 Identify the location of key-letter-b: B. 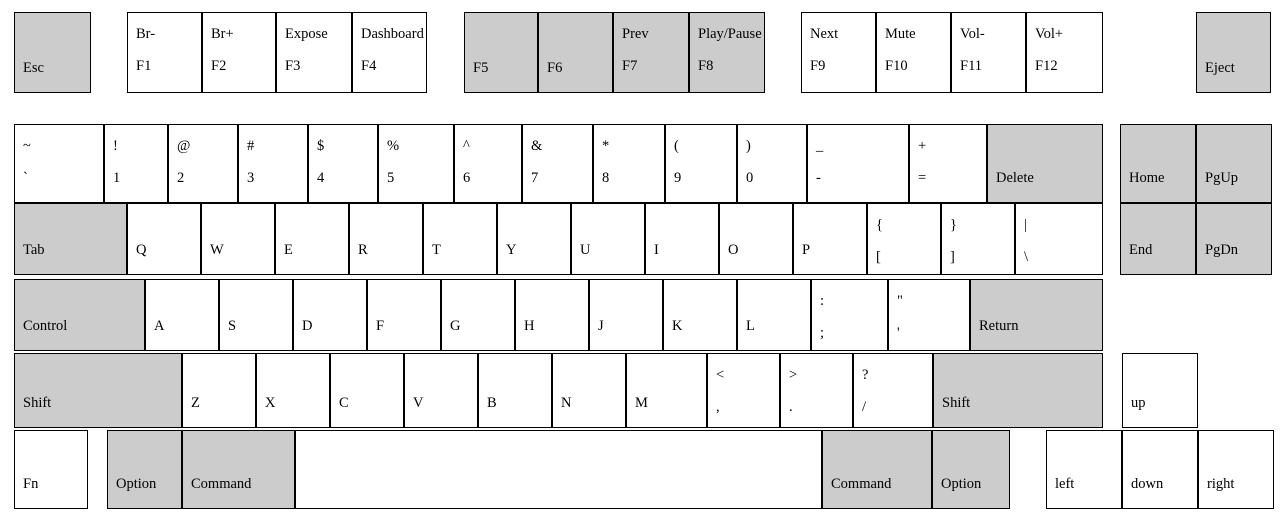
(515, 390).